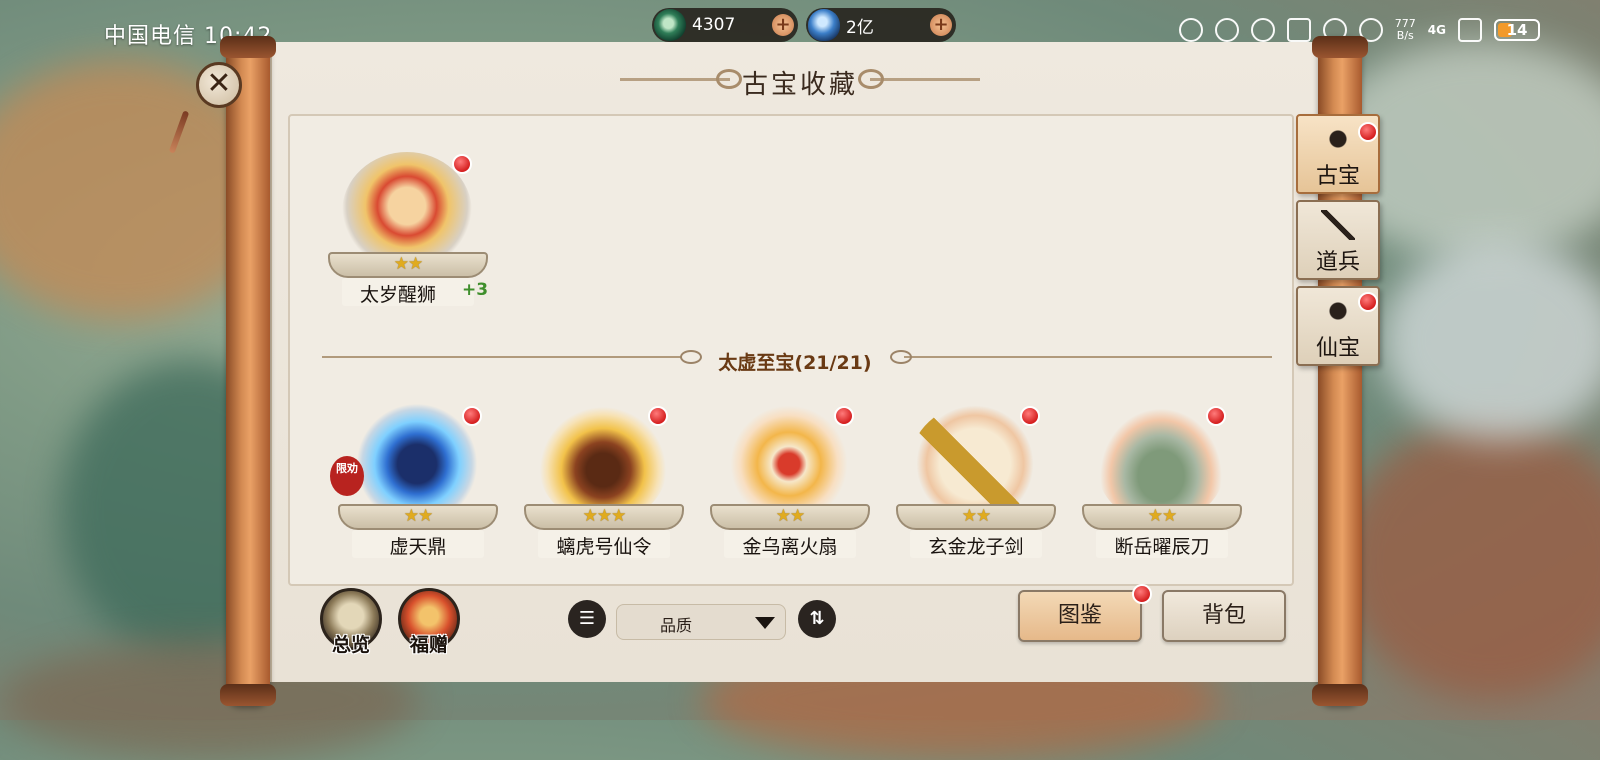  What do you see at coordinates (1088, 357) in the screenshot?
I see `divider-right` at bounding box center [1088, 357].